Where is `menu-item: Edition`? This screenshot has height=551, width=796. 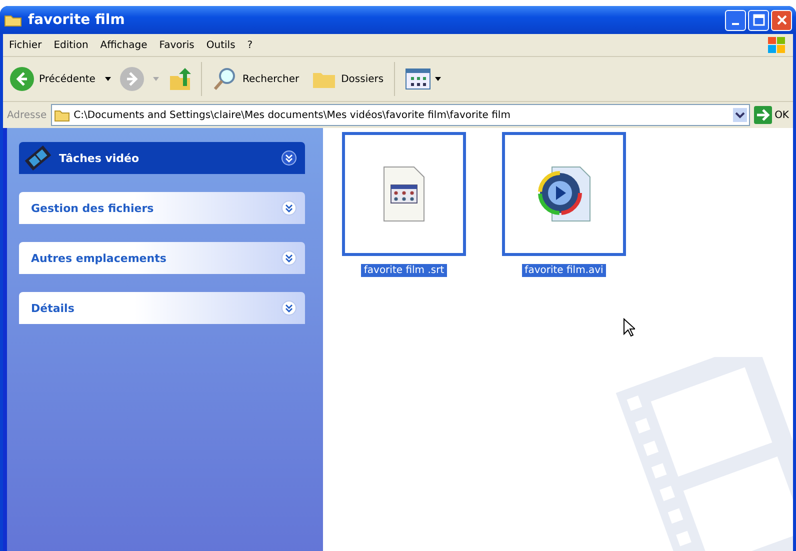 menu-item: Edition is located at coordinates (71, 45).